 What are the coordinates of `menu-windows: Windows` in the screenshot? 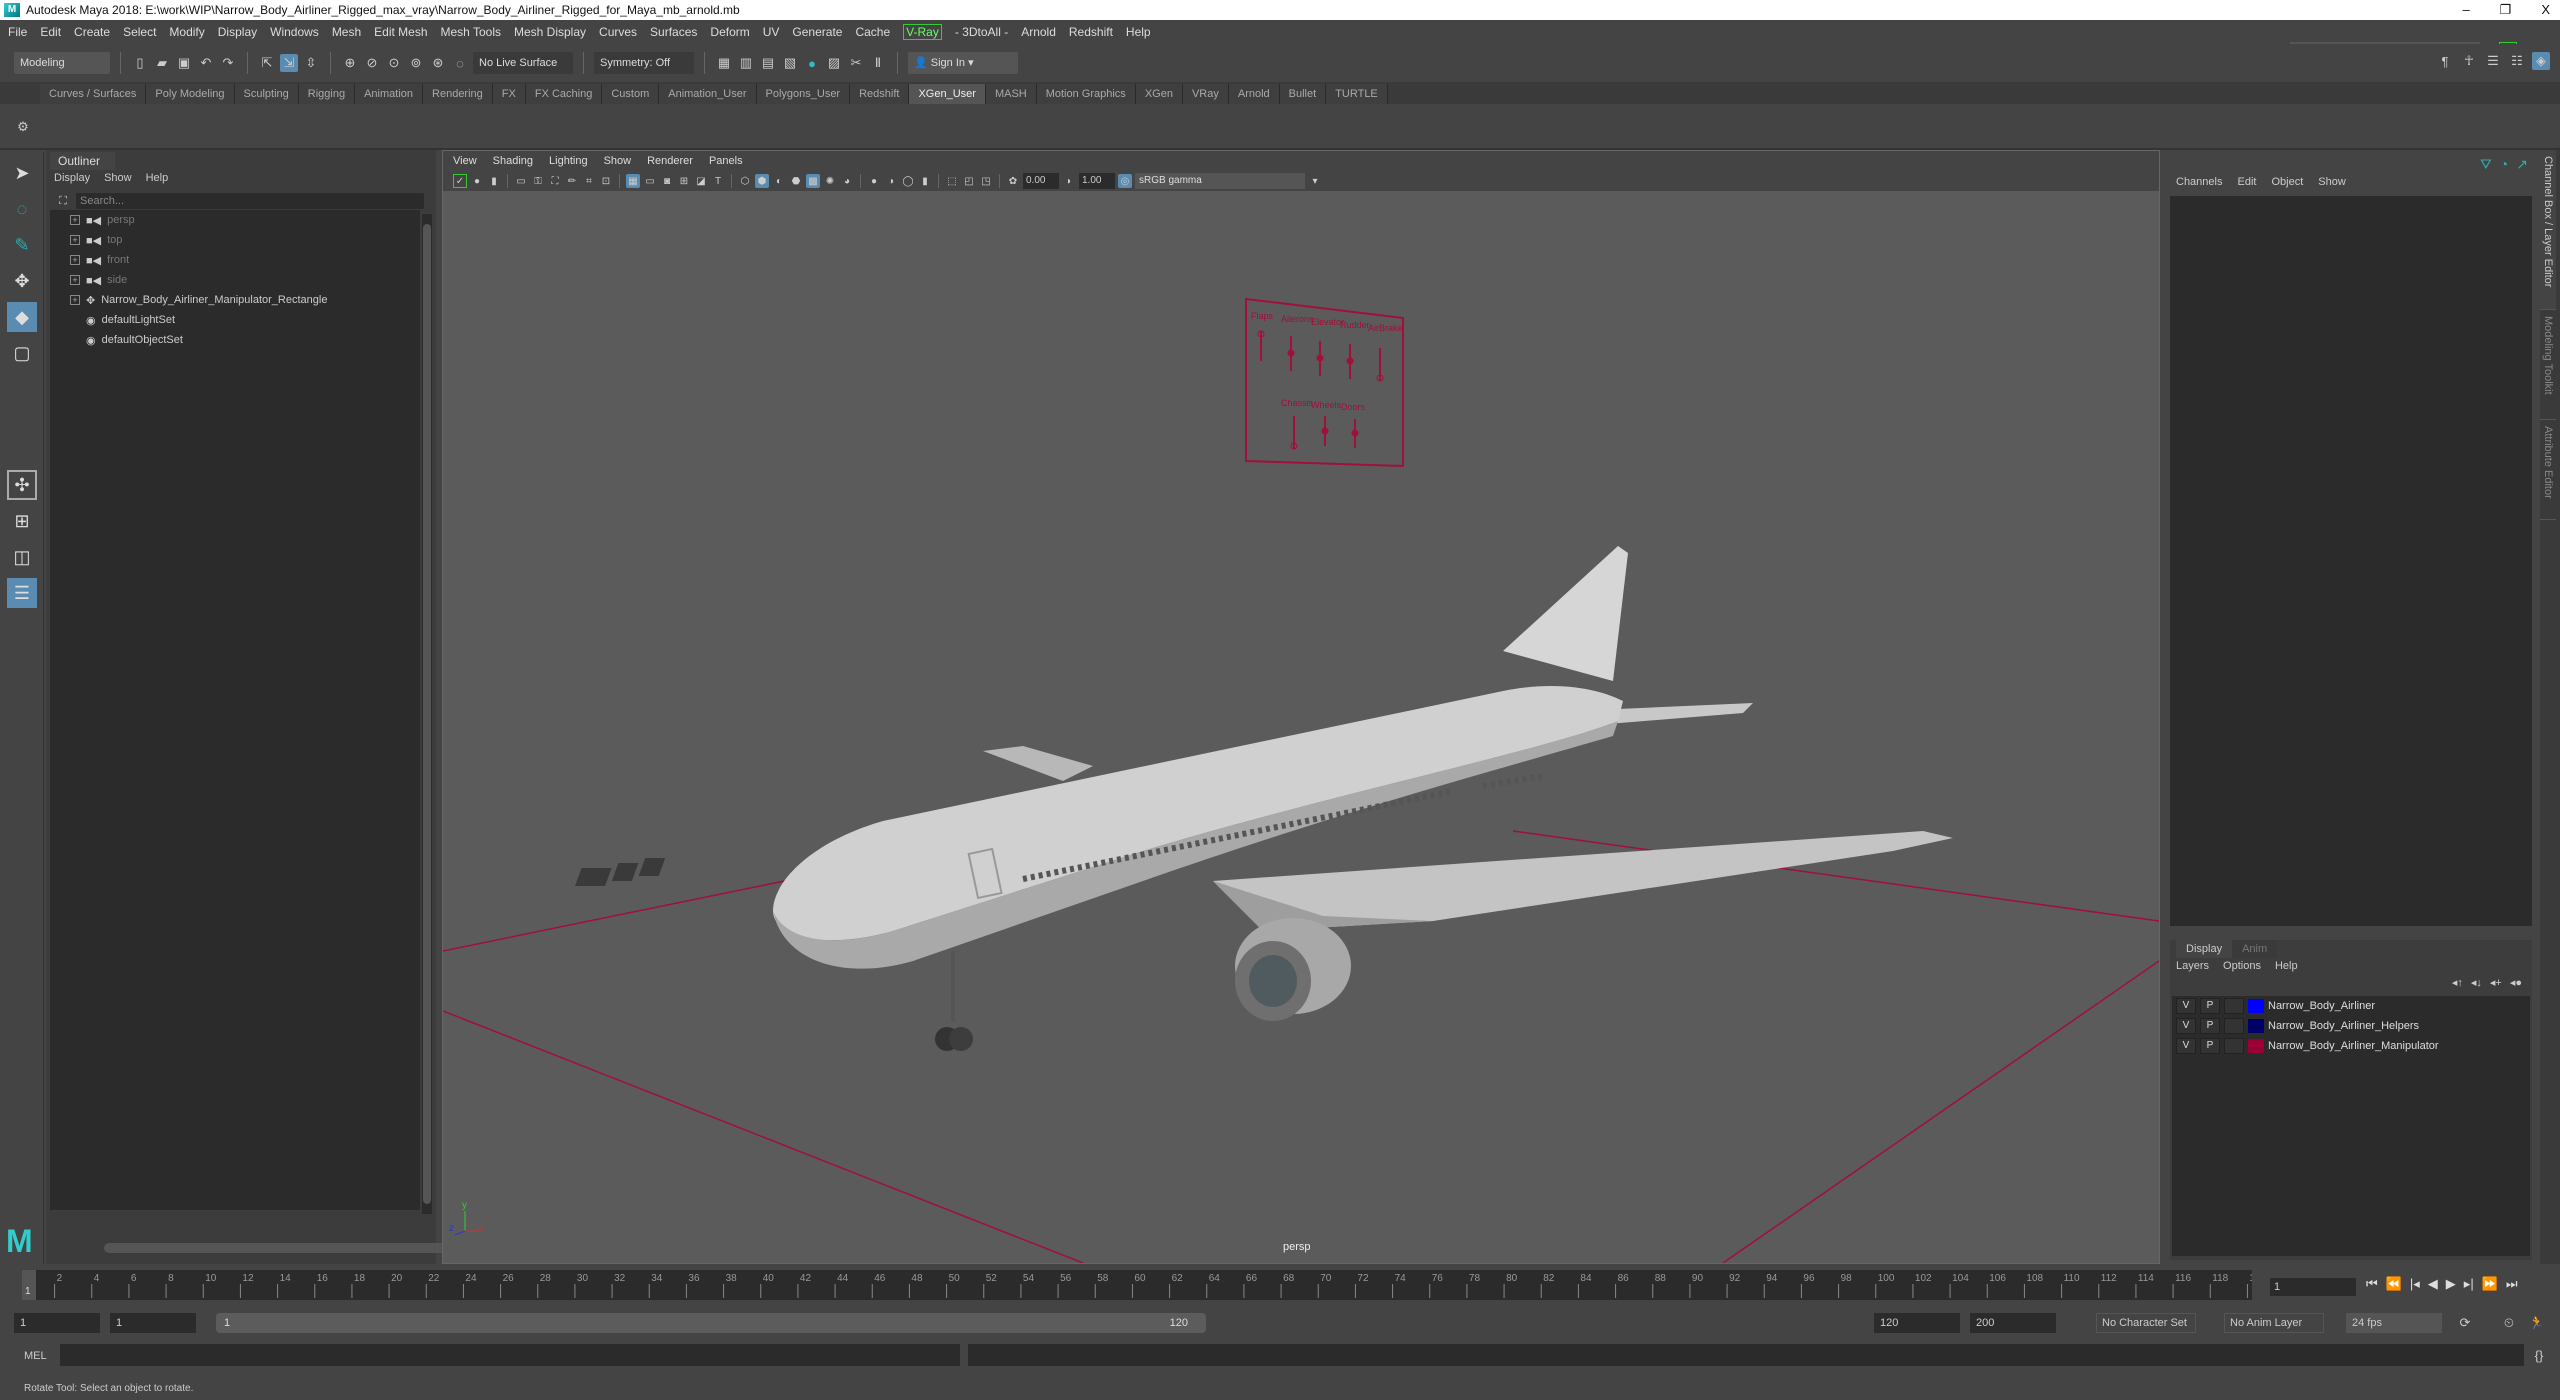 It's located at (294, 32).